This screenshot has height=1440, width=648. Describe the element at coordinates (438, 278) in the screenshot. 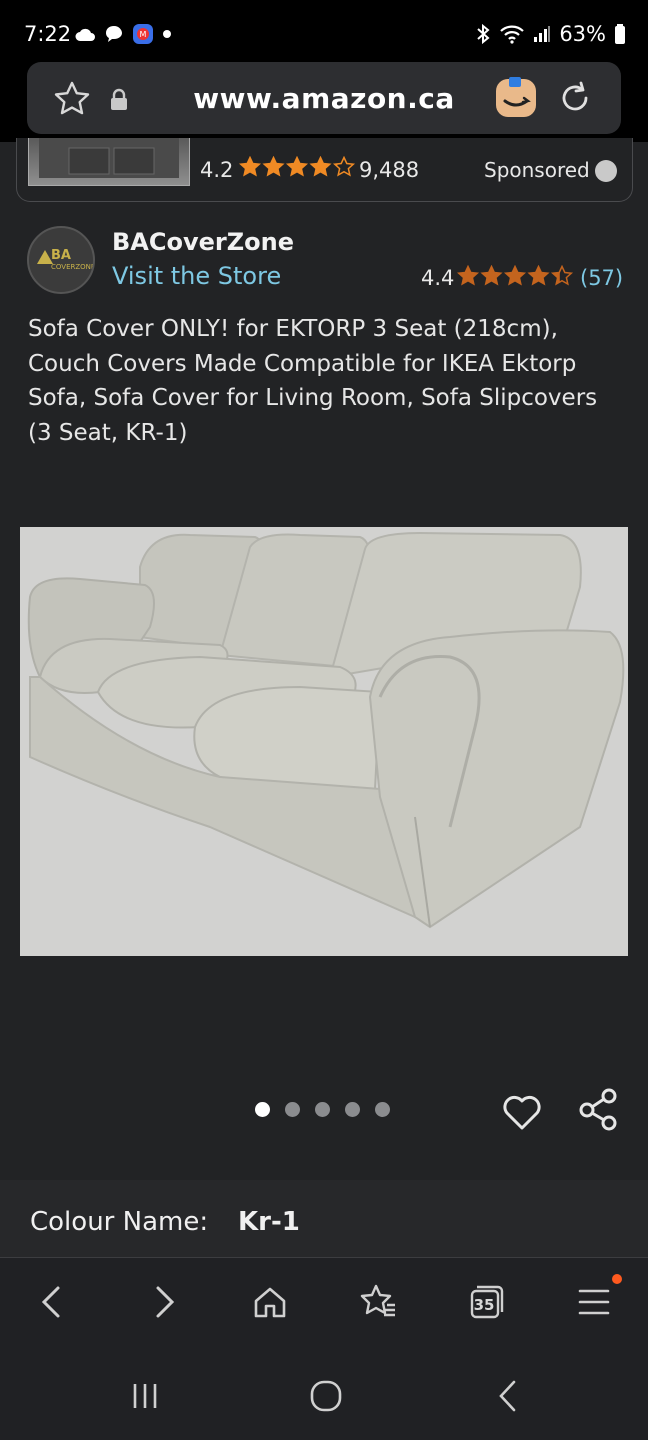

I see `product-rating-value: 4.4` at that location.